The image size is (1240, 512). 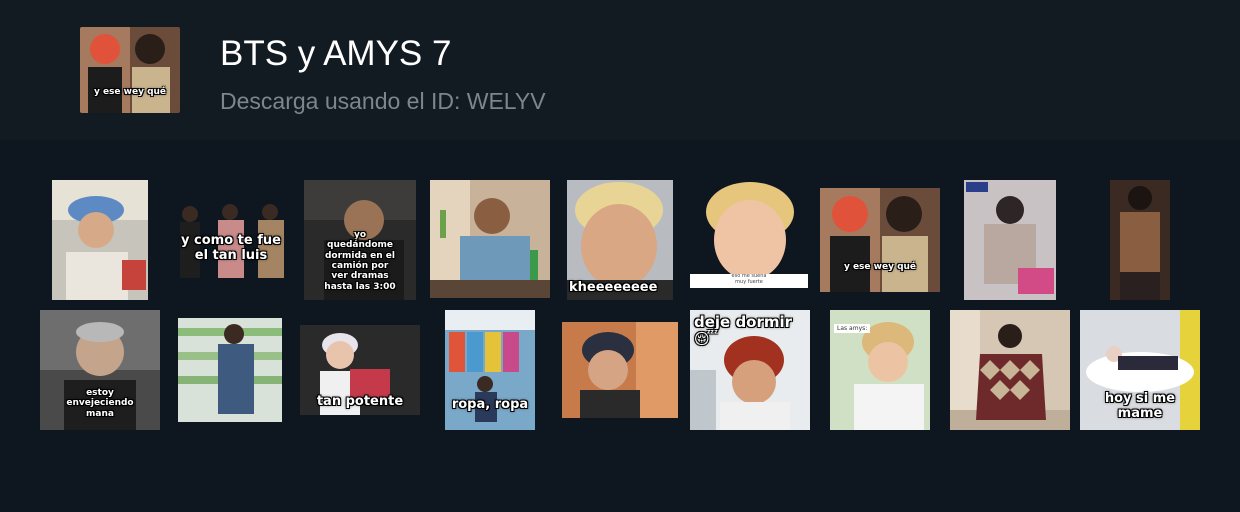 I want to click on sticker-12-caption: tan potente, so click(x=360, y=401).